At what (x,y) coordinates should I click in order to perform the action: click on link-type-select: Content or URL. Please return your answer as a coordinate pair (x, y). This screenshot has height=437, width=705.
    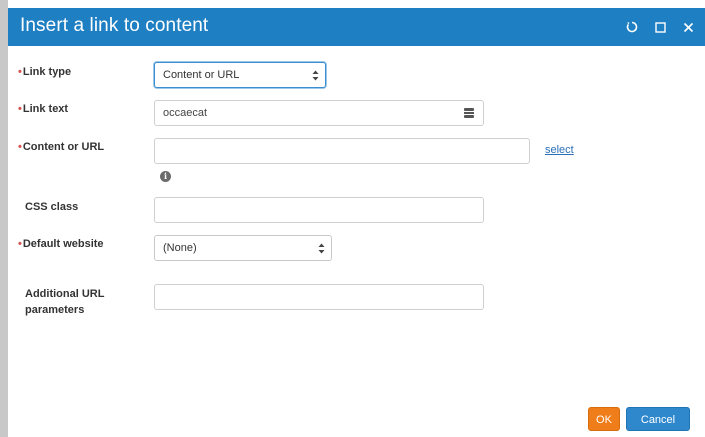
    Looking at the image, I should click on (240, 75).